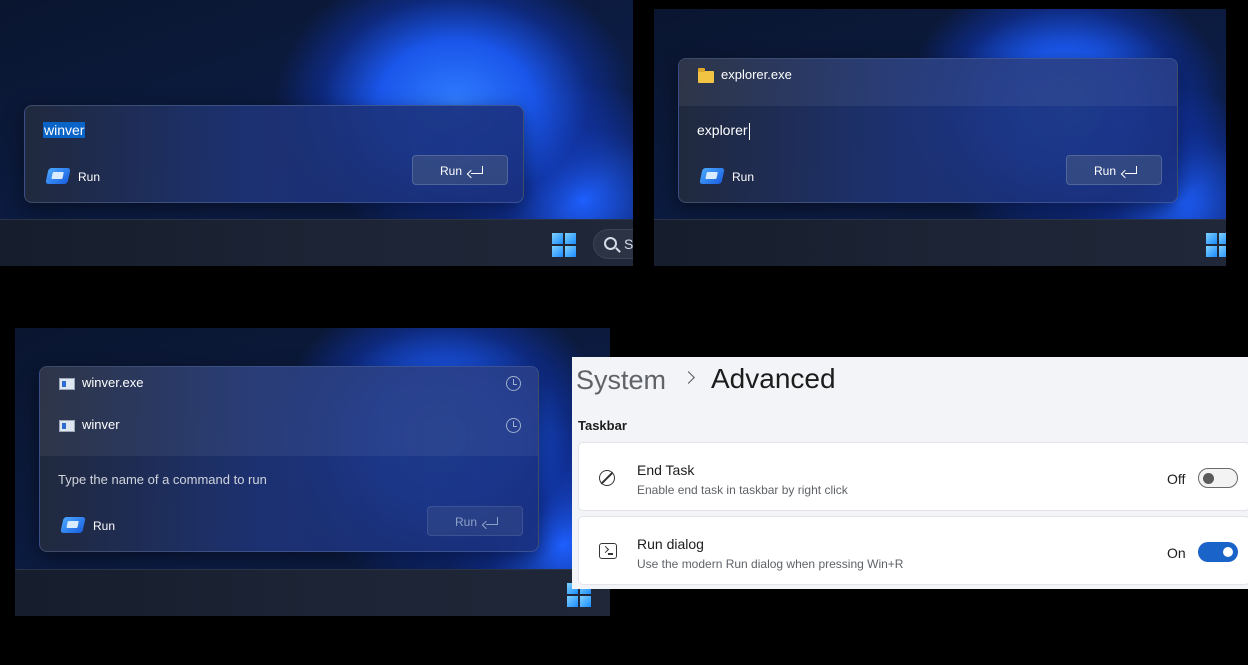 The image size is (1248, 665). What do you see at coordinates (607, 478) in the screenshot?
I see `block-icon` at bounding box center [607, 478].